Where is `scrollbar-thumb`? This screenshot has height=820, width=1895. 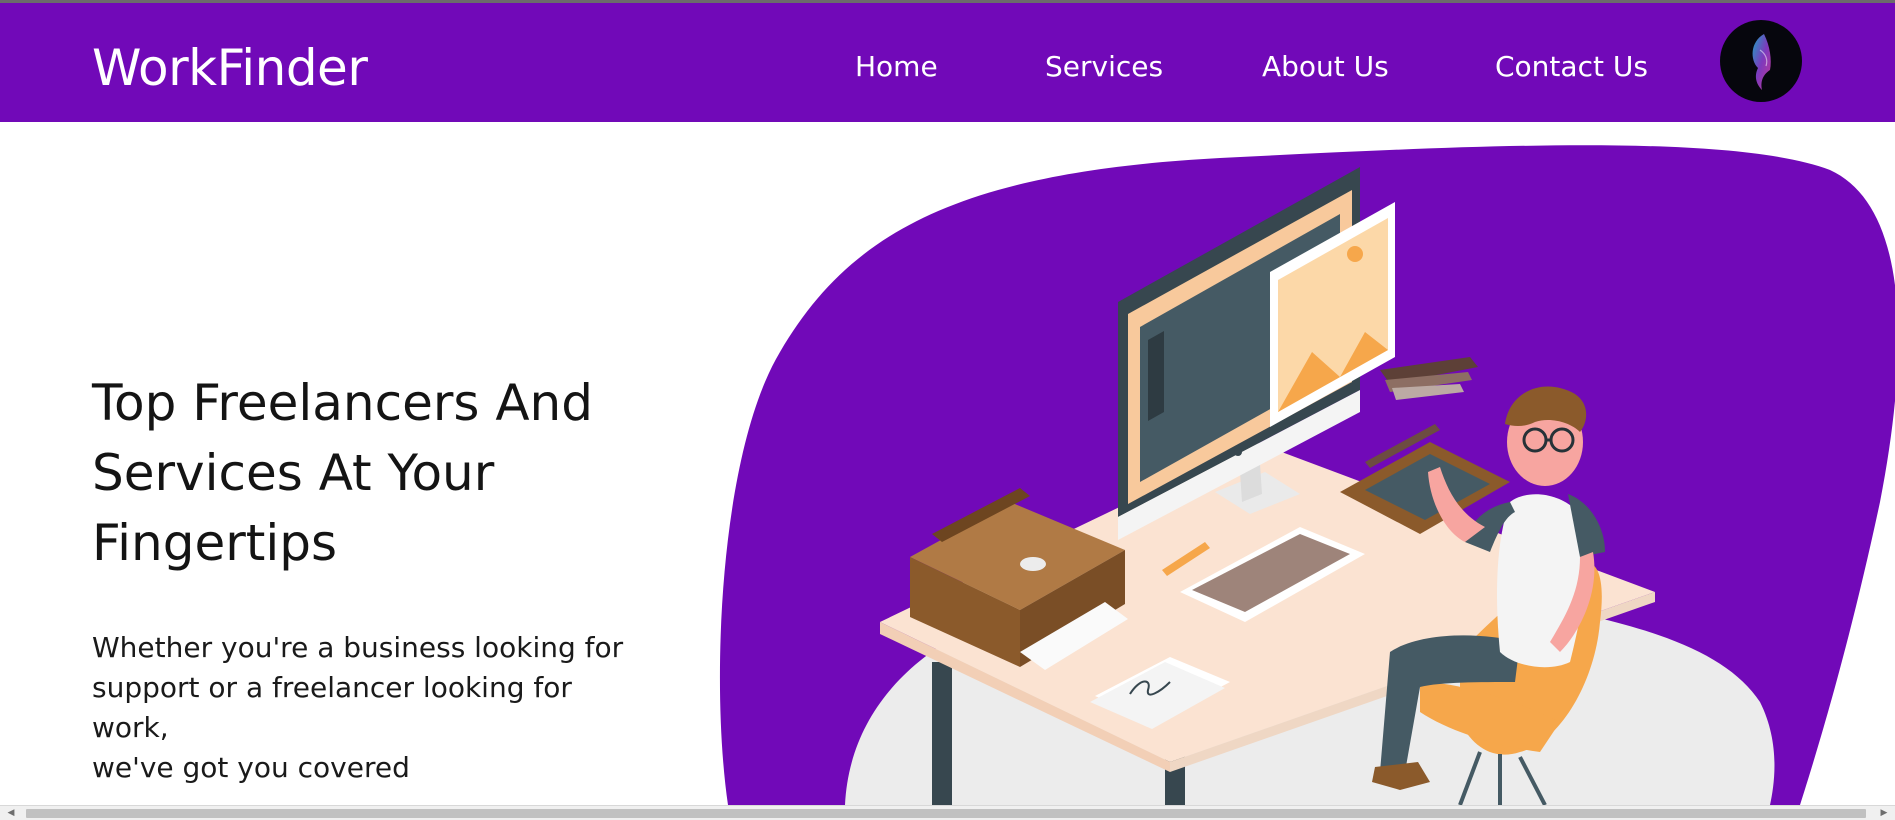 scrollbar-thumb is located at coordinates (946, 813).